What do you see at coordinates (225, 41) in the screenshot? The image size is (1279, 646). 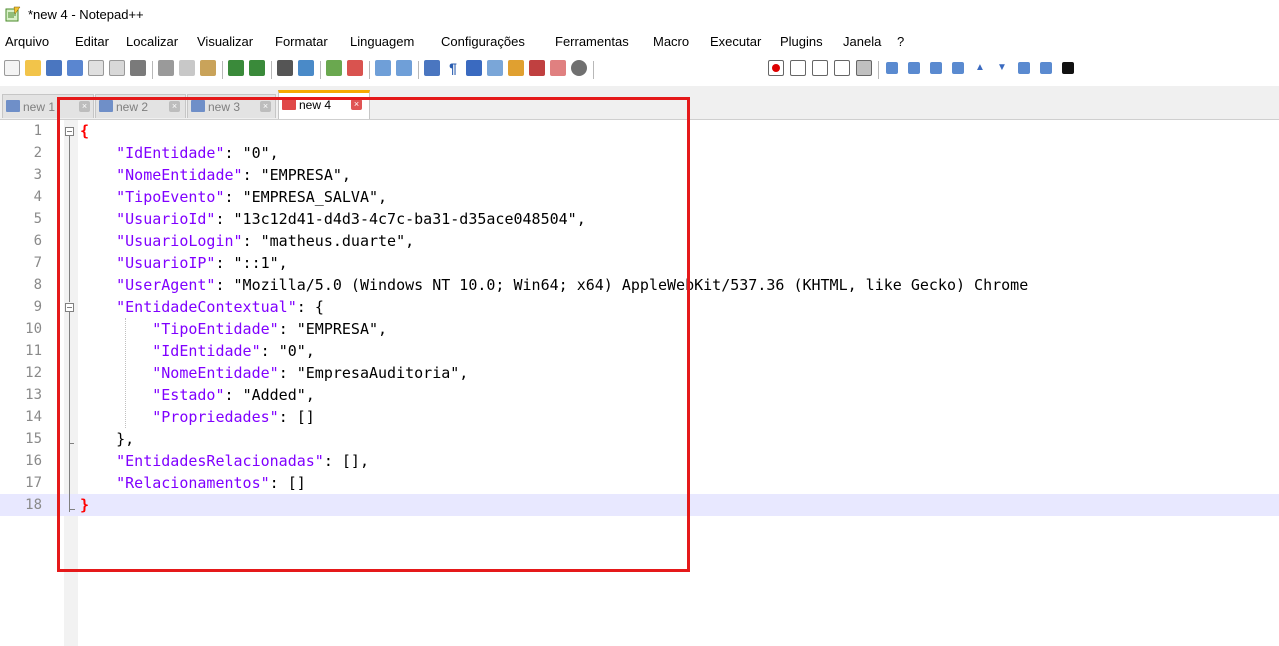 I see `menu-visualizar: Visualizar` at bounding box center [225, 41].